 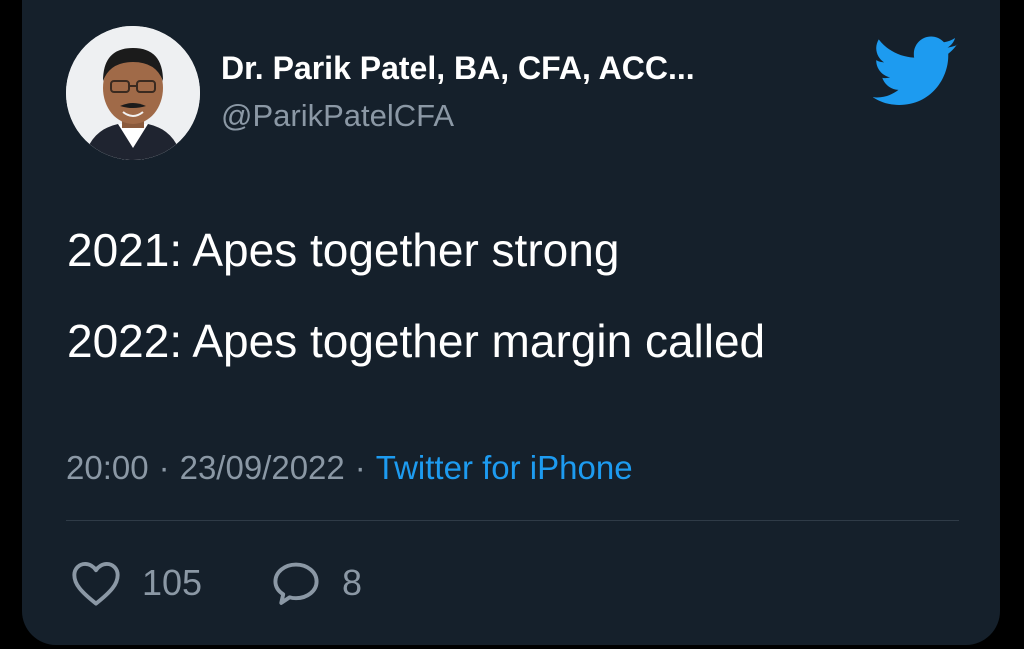 I want to click on tweet-date: 23/09/2022, so click(x=262, y=467).